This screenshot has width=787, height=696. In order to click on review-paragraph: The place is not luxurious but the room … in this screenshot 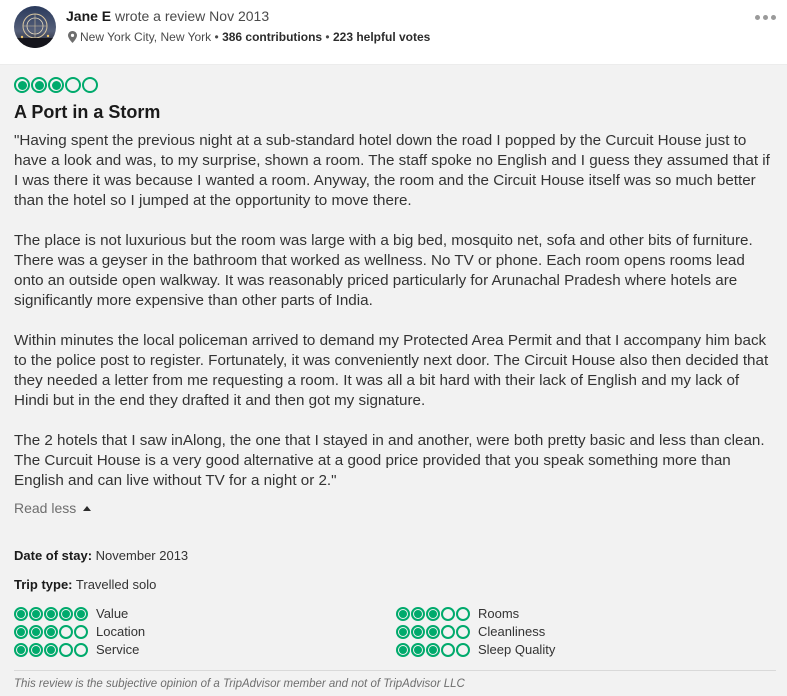, I will do `click(383, 270)`.